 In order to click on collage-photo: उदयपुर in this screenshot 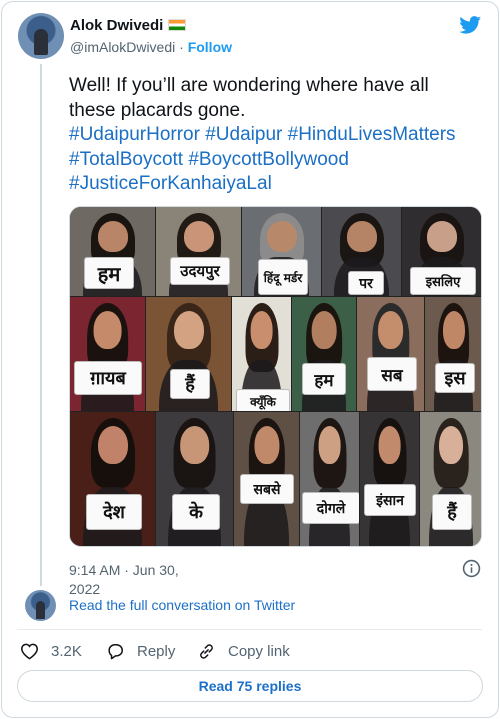, I will do `click(198, 251)`.